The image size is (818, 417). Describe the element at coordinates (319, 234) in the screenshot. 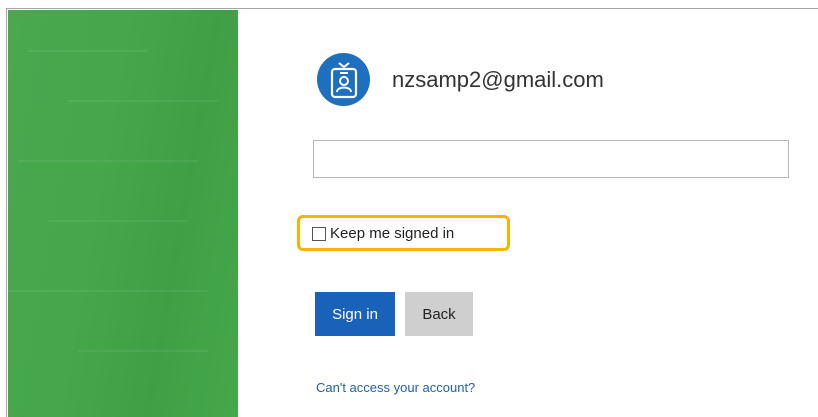

I see `checkbox-box` at that location.